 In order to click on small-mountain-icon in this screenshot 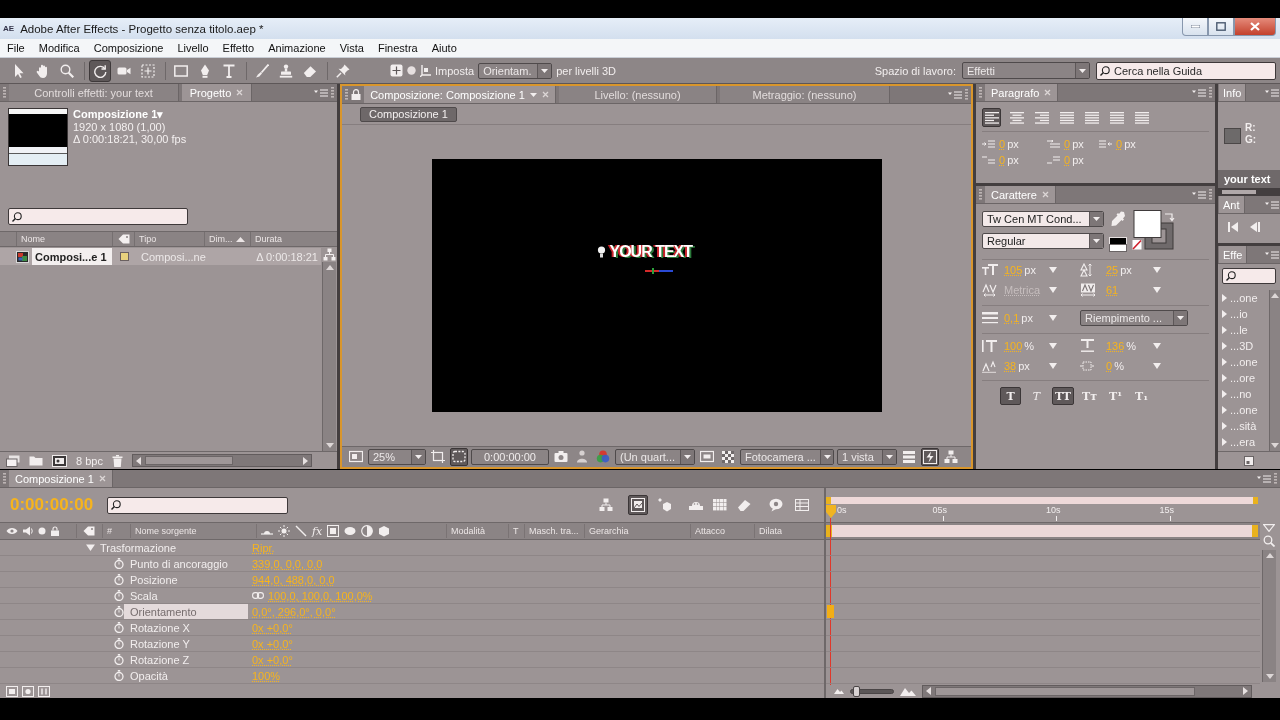, I will do `click(839, 691)`.